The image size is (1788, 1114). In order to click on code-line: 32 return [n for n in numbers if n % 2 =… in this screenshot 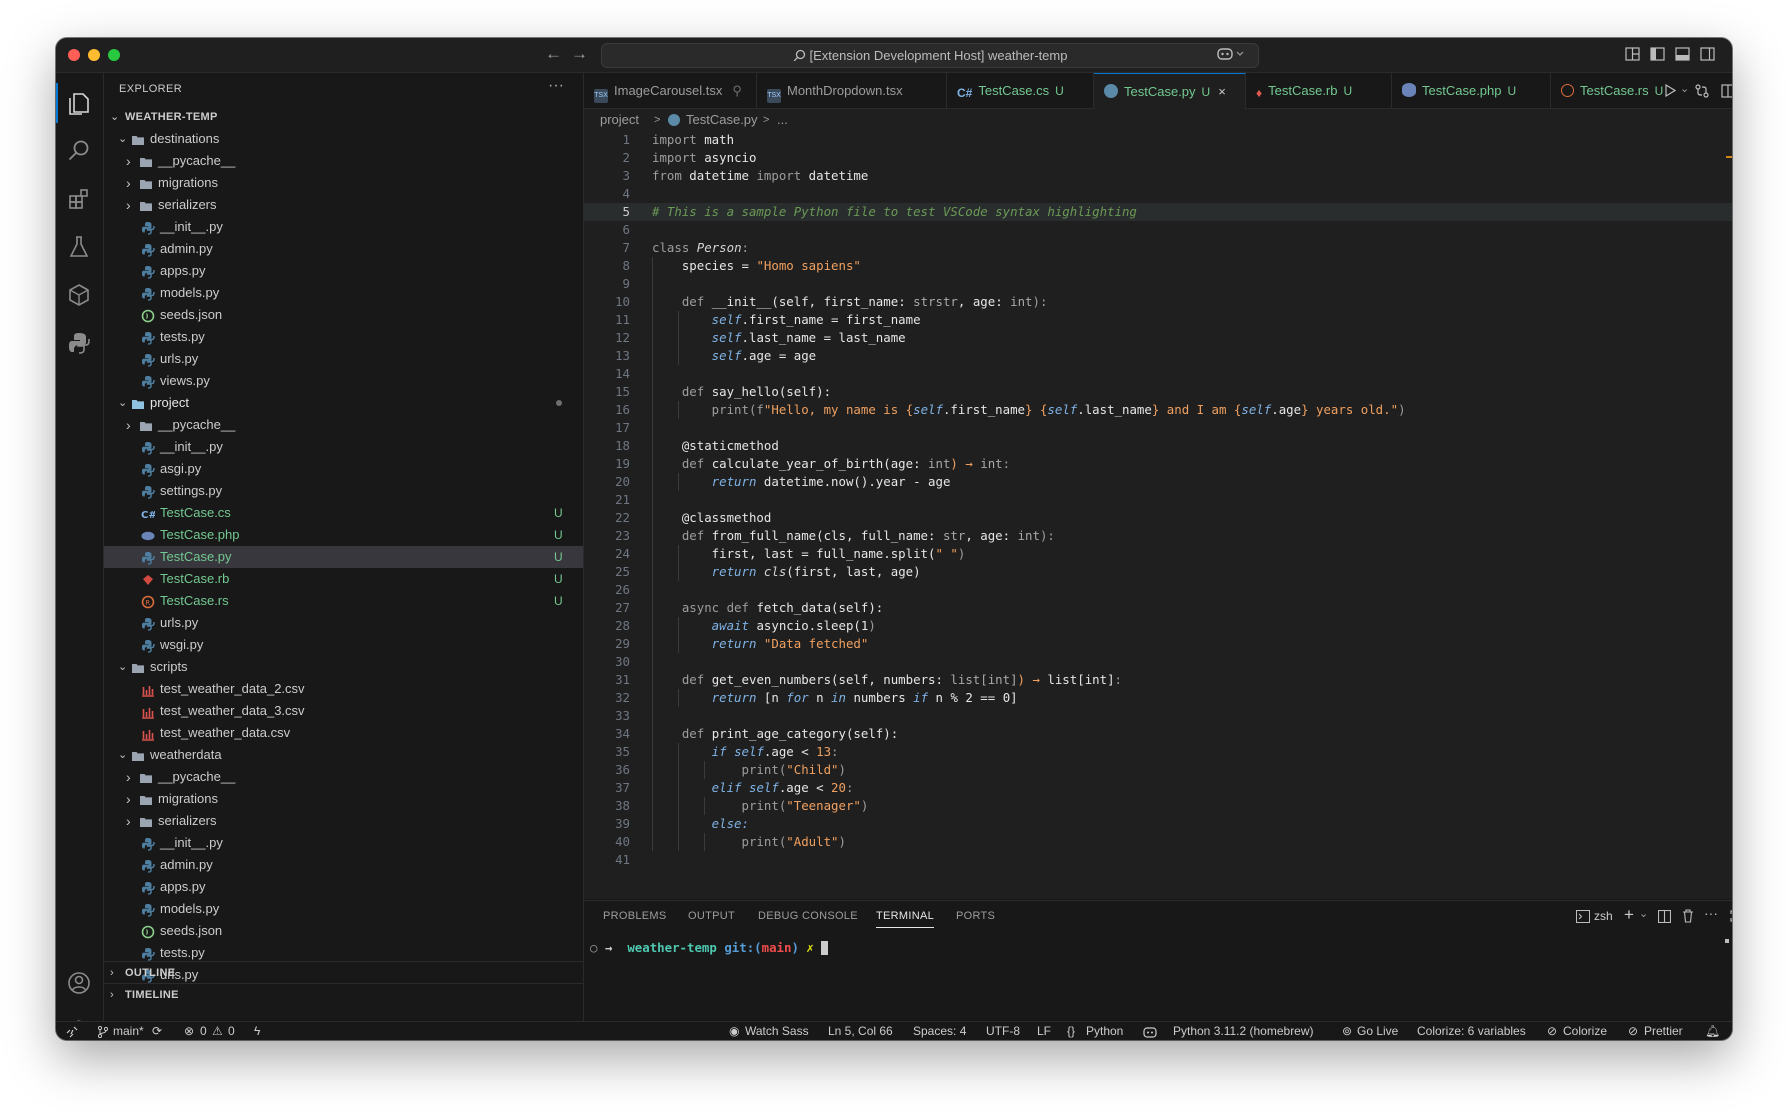, I will do `click(1158, 698)`.